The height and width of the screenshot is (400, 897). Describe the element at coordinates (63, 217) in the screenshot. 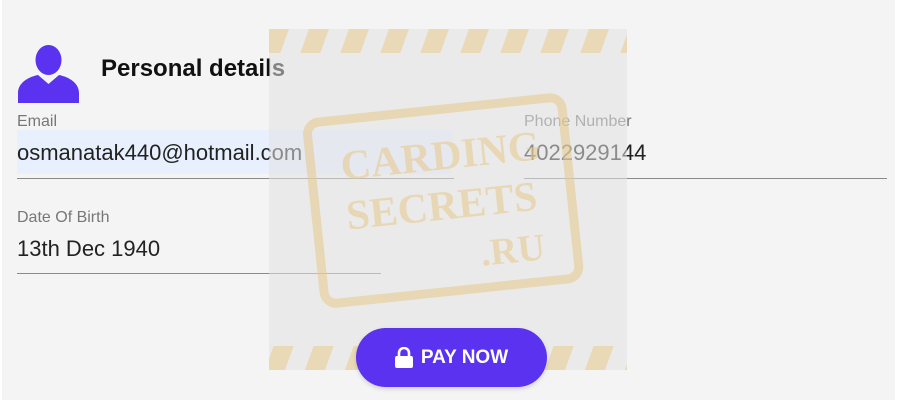

I see `dob-label: Date Of Birth` at that location.